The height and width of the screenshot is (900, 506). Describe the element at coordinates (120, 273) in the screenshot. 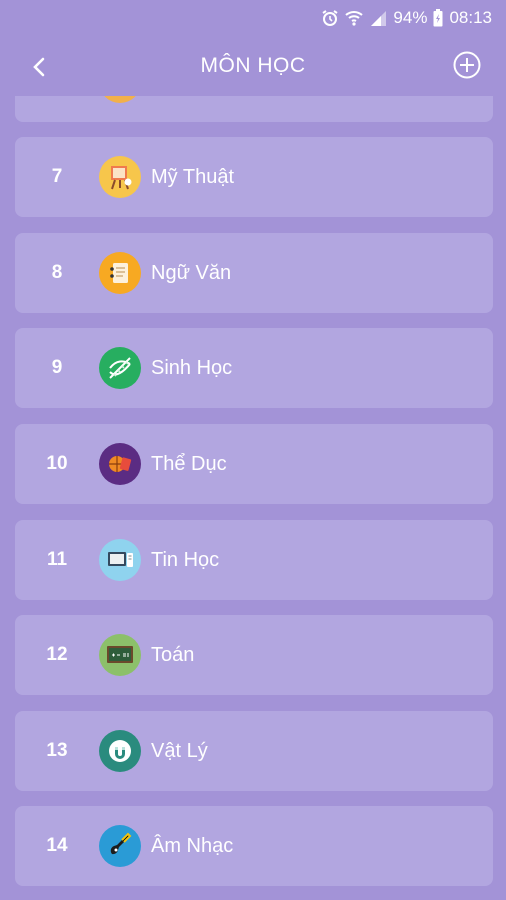

I see `notebook-icon` at that location.